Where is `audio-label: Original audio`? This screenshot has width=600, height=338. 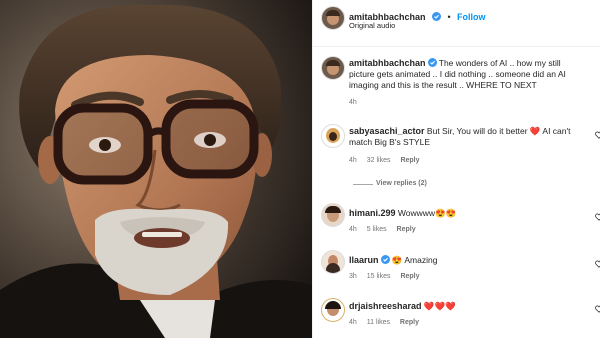 audio-label: Original audio is located at coordinates (372, 25).